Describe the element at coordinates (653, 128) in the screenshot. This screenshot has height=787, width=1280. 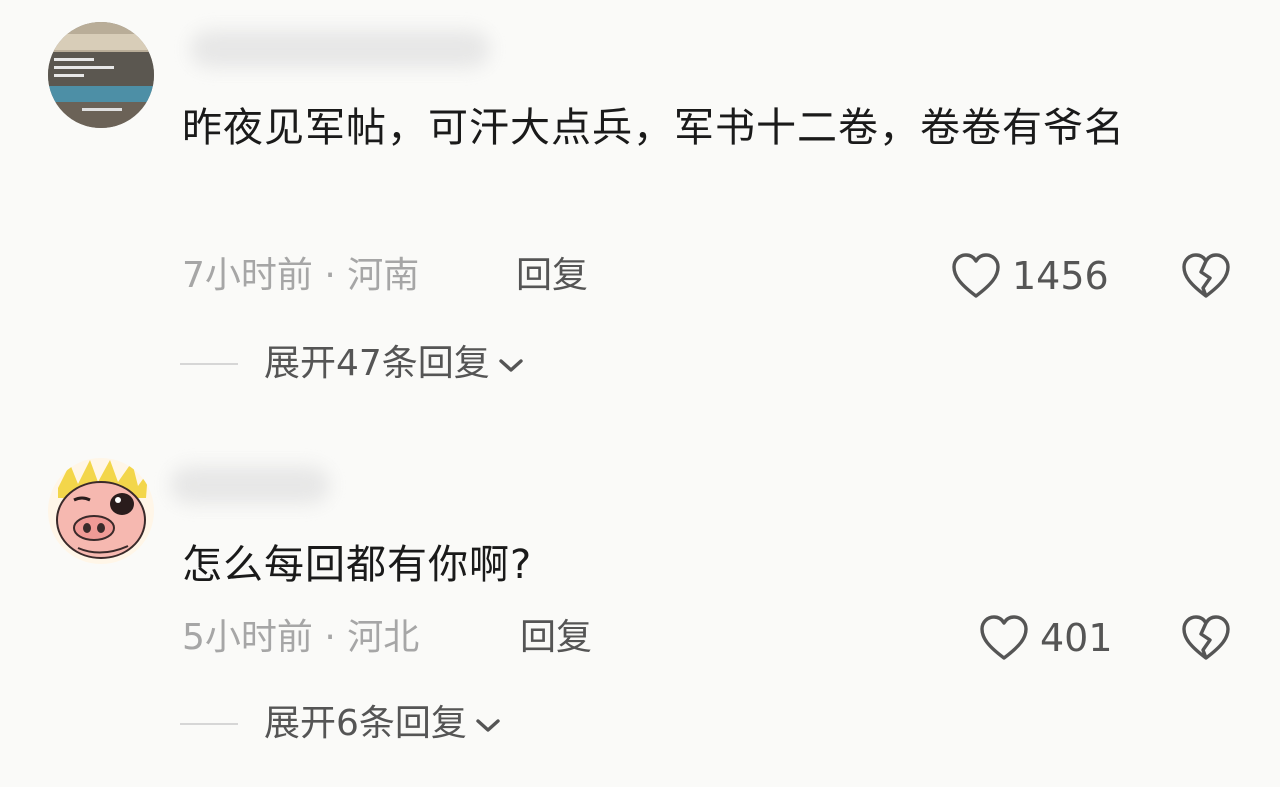
I see `comment-text: 昨夜见军帖，可汗大点兵，军书十二卷，卷卷有爷名` at that location.